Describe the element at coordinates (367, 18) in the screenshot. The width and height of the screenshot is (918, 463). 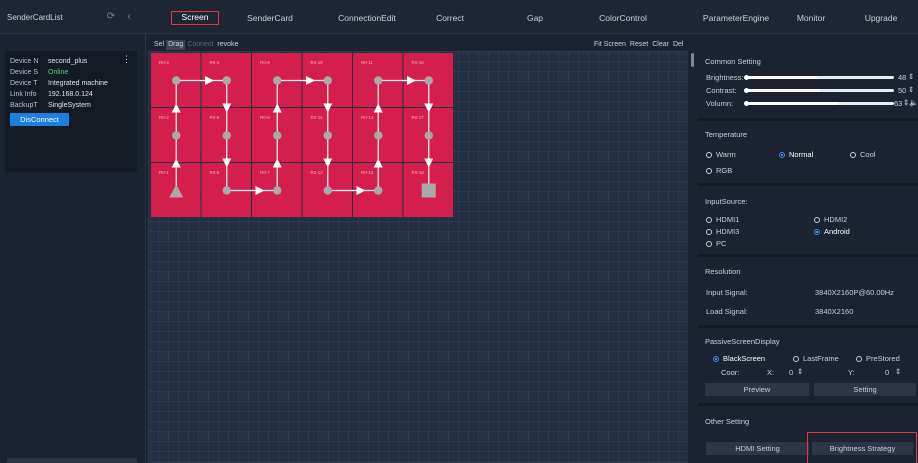
I see `tab-connectionedit: ConnectionEdit` at that location.